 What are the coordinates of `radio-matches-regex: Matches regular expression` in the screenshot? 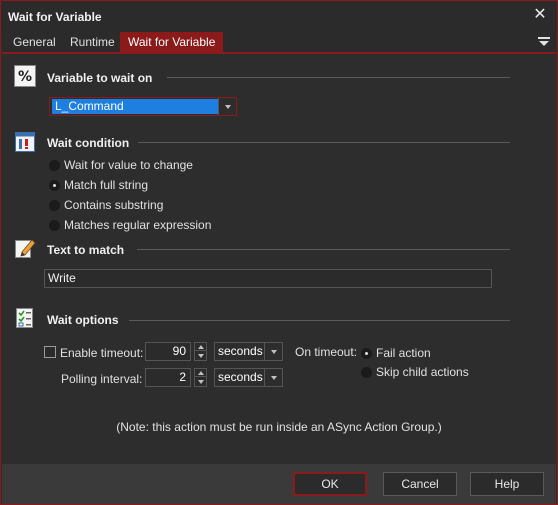 It's located at (130, 225).